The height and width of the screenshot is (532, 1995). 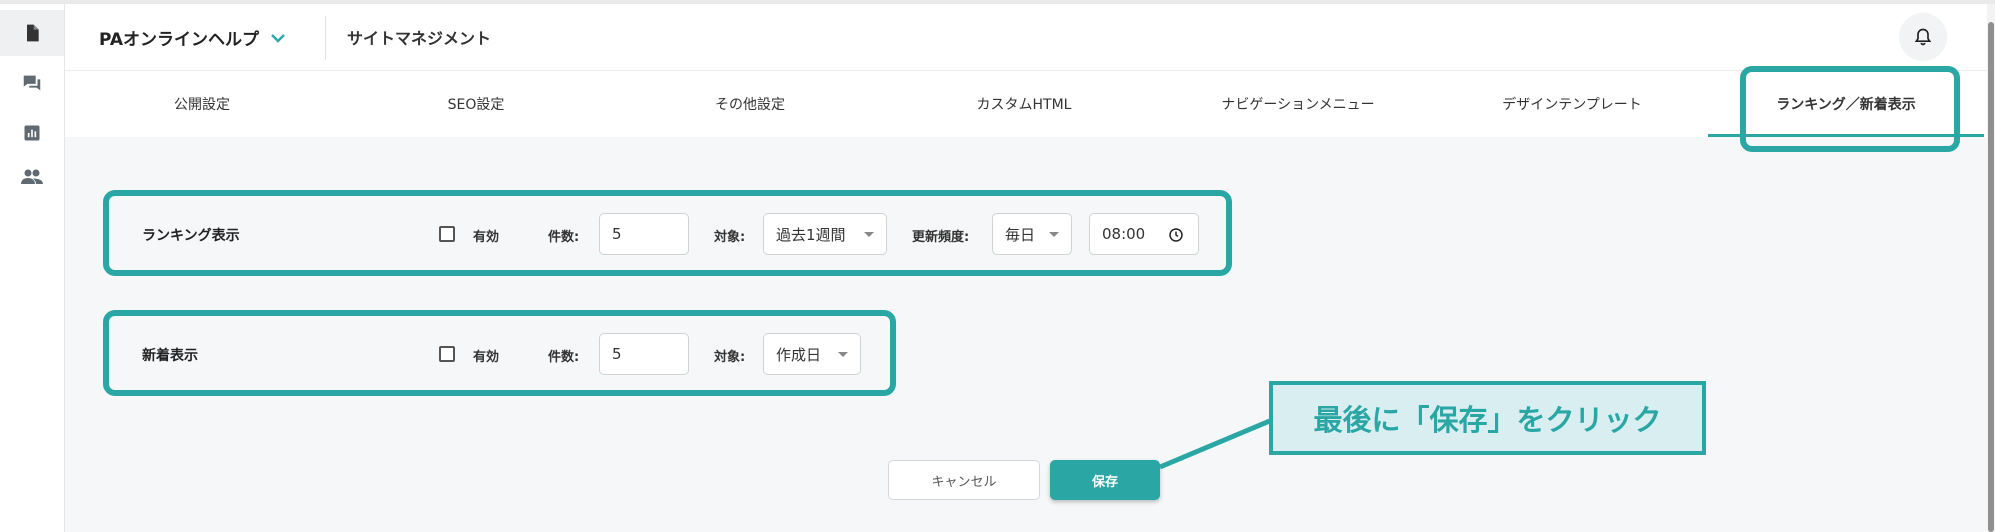 I want to click on instruction-callout: 最後に「保存」をクリック, so click(x=1487, y=418).